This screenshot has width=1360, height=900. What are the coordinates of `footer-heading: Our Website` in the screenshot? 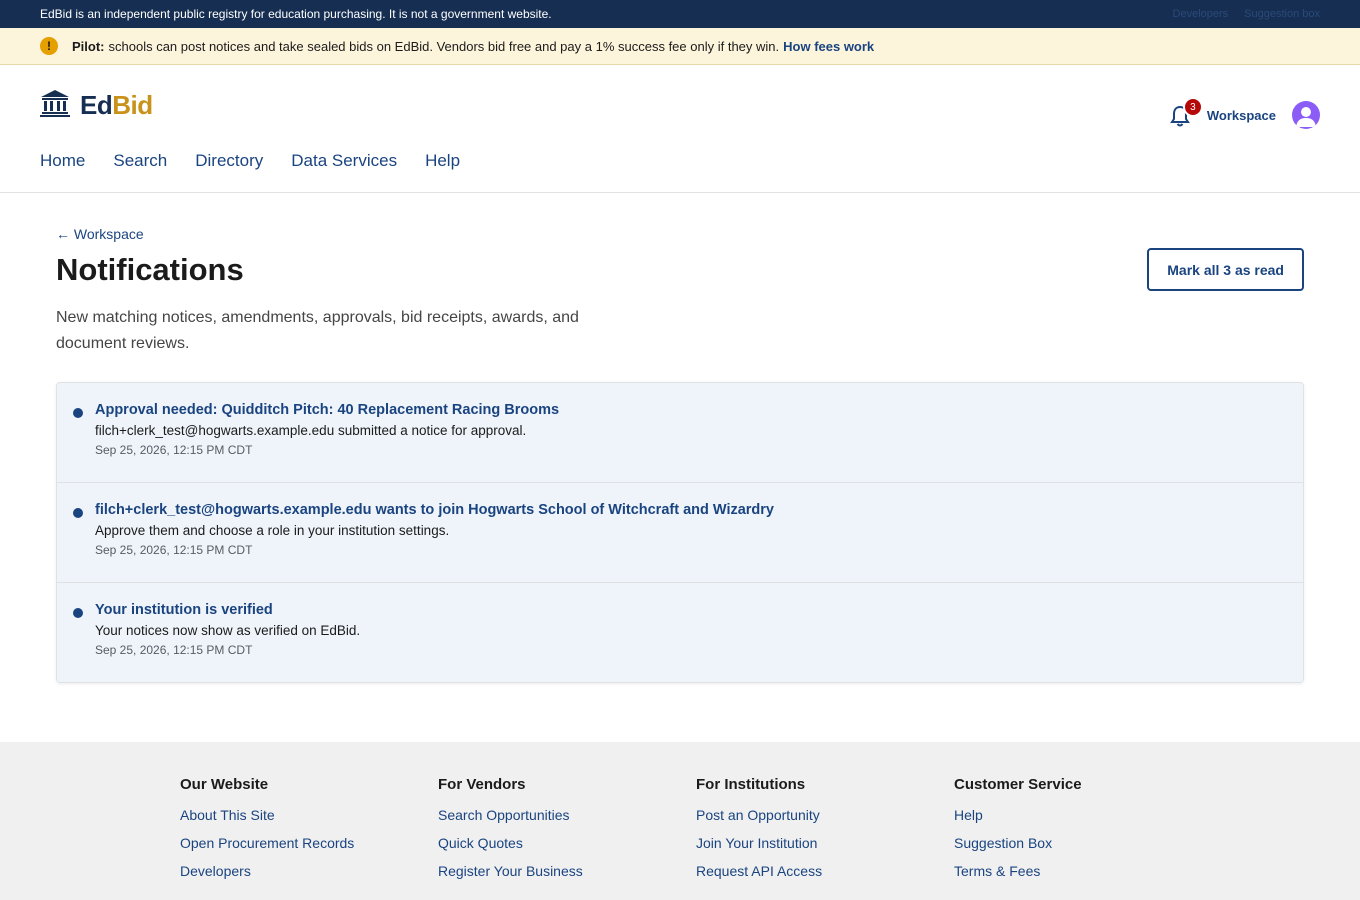 It's located at (224, 784).